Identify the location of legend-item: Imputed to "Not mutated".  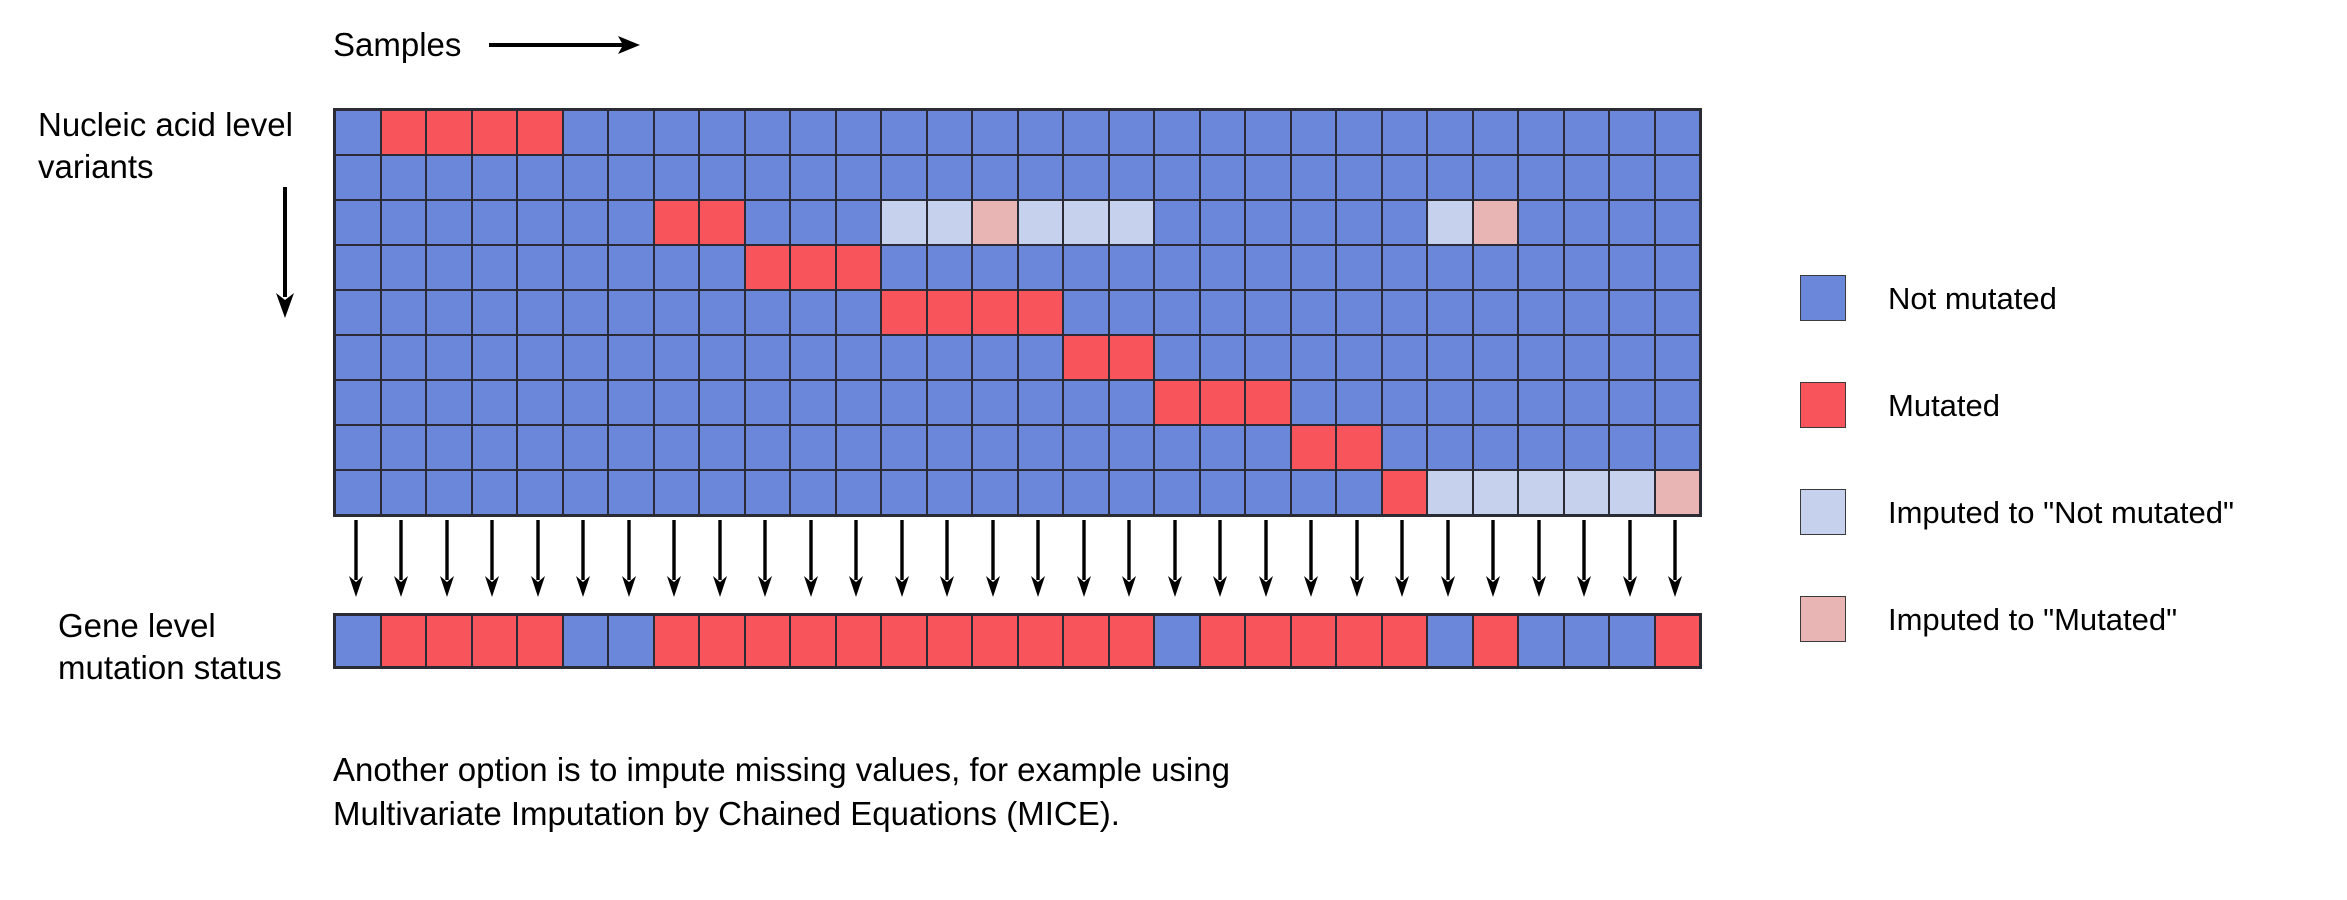
(2060, 512).